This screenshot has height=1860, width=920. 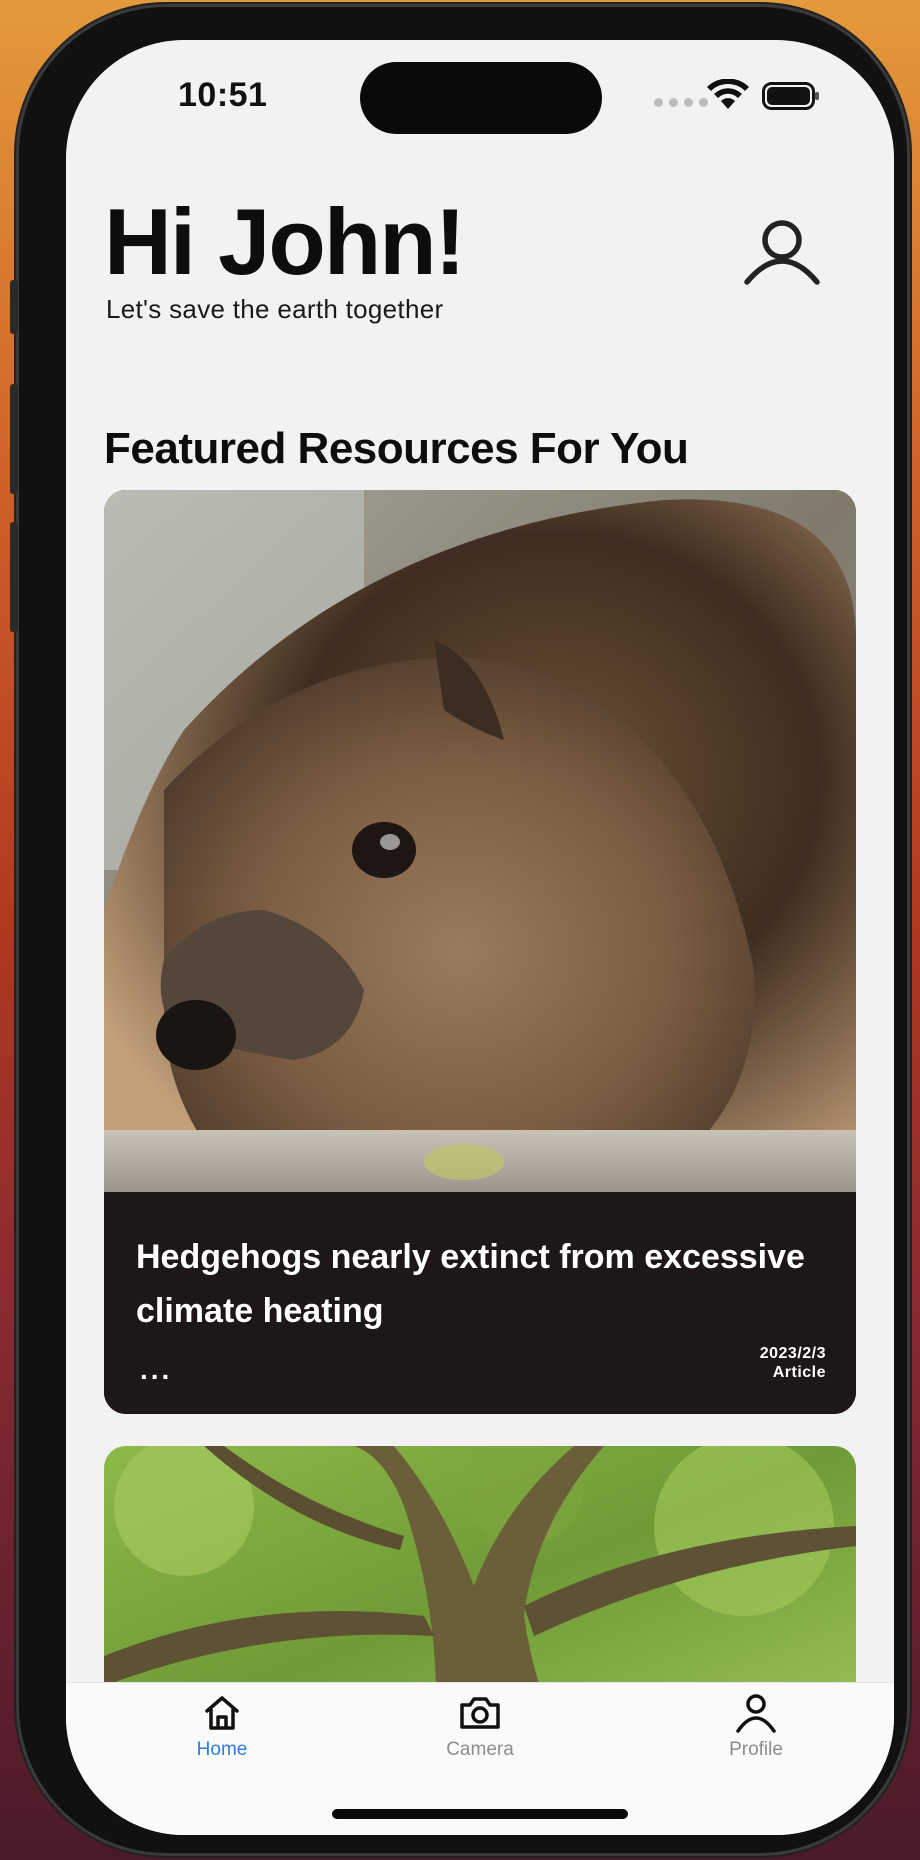 I want to click on card-date: 2023/2/3, so click(x=792, y=1353).